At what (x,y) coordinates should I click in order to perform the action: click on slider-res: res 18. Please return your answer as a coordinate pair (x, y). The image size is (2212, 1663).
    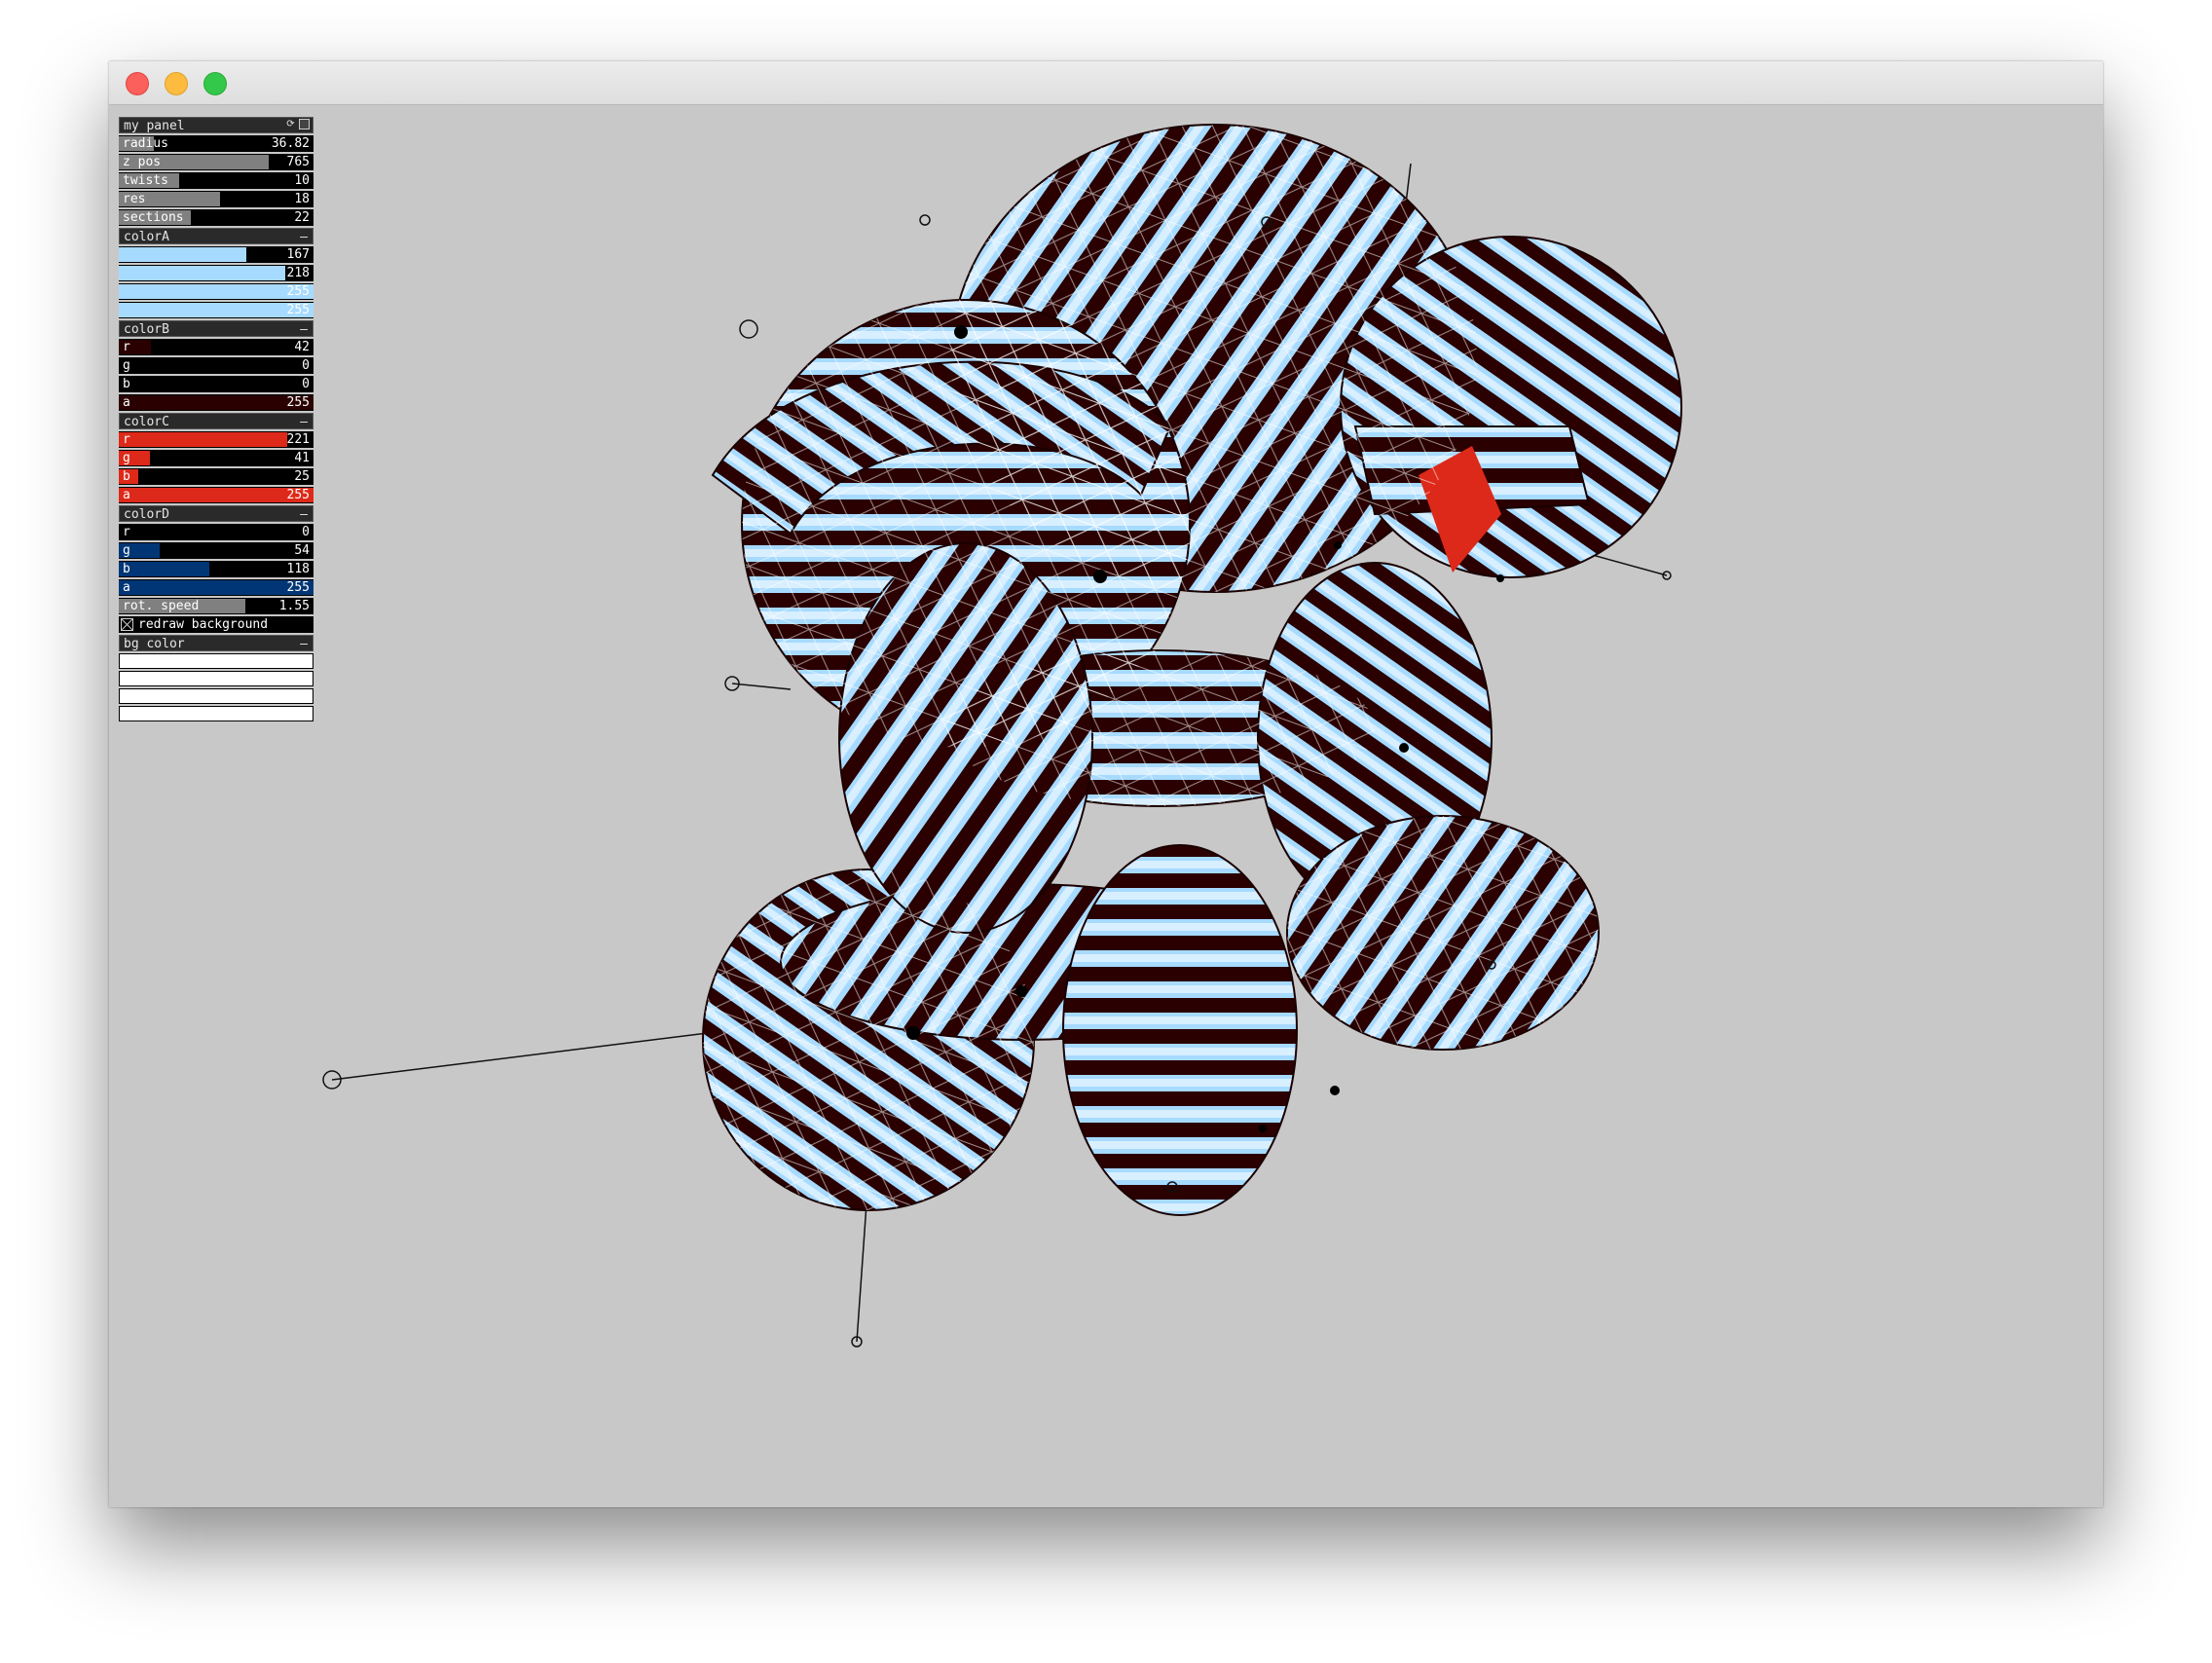
    Looking at the image, I should click on (216, 199).